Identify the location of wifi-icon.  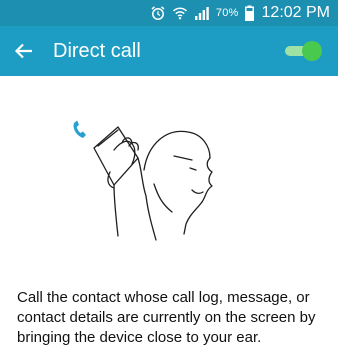
(179, 13).